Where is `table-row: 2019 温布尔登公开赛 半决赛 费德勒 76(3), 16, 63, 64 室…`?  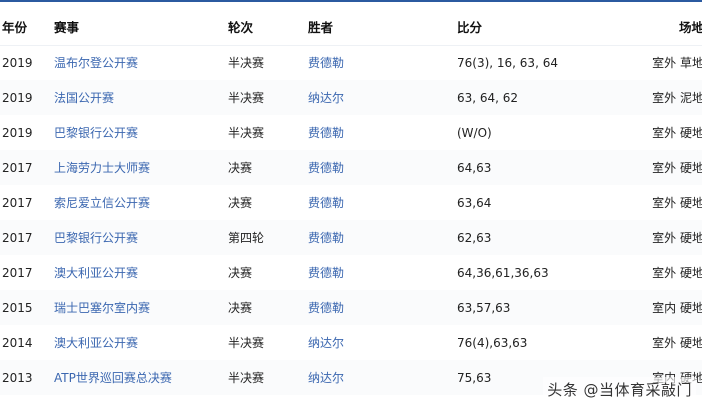 table-row: 2019 温布尔登公开赛 半决赛 费德勒 76(3), 16, 63, 64 室… is located at coordinates (351, 62).